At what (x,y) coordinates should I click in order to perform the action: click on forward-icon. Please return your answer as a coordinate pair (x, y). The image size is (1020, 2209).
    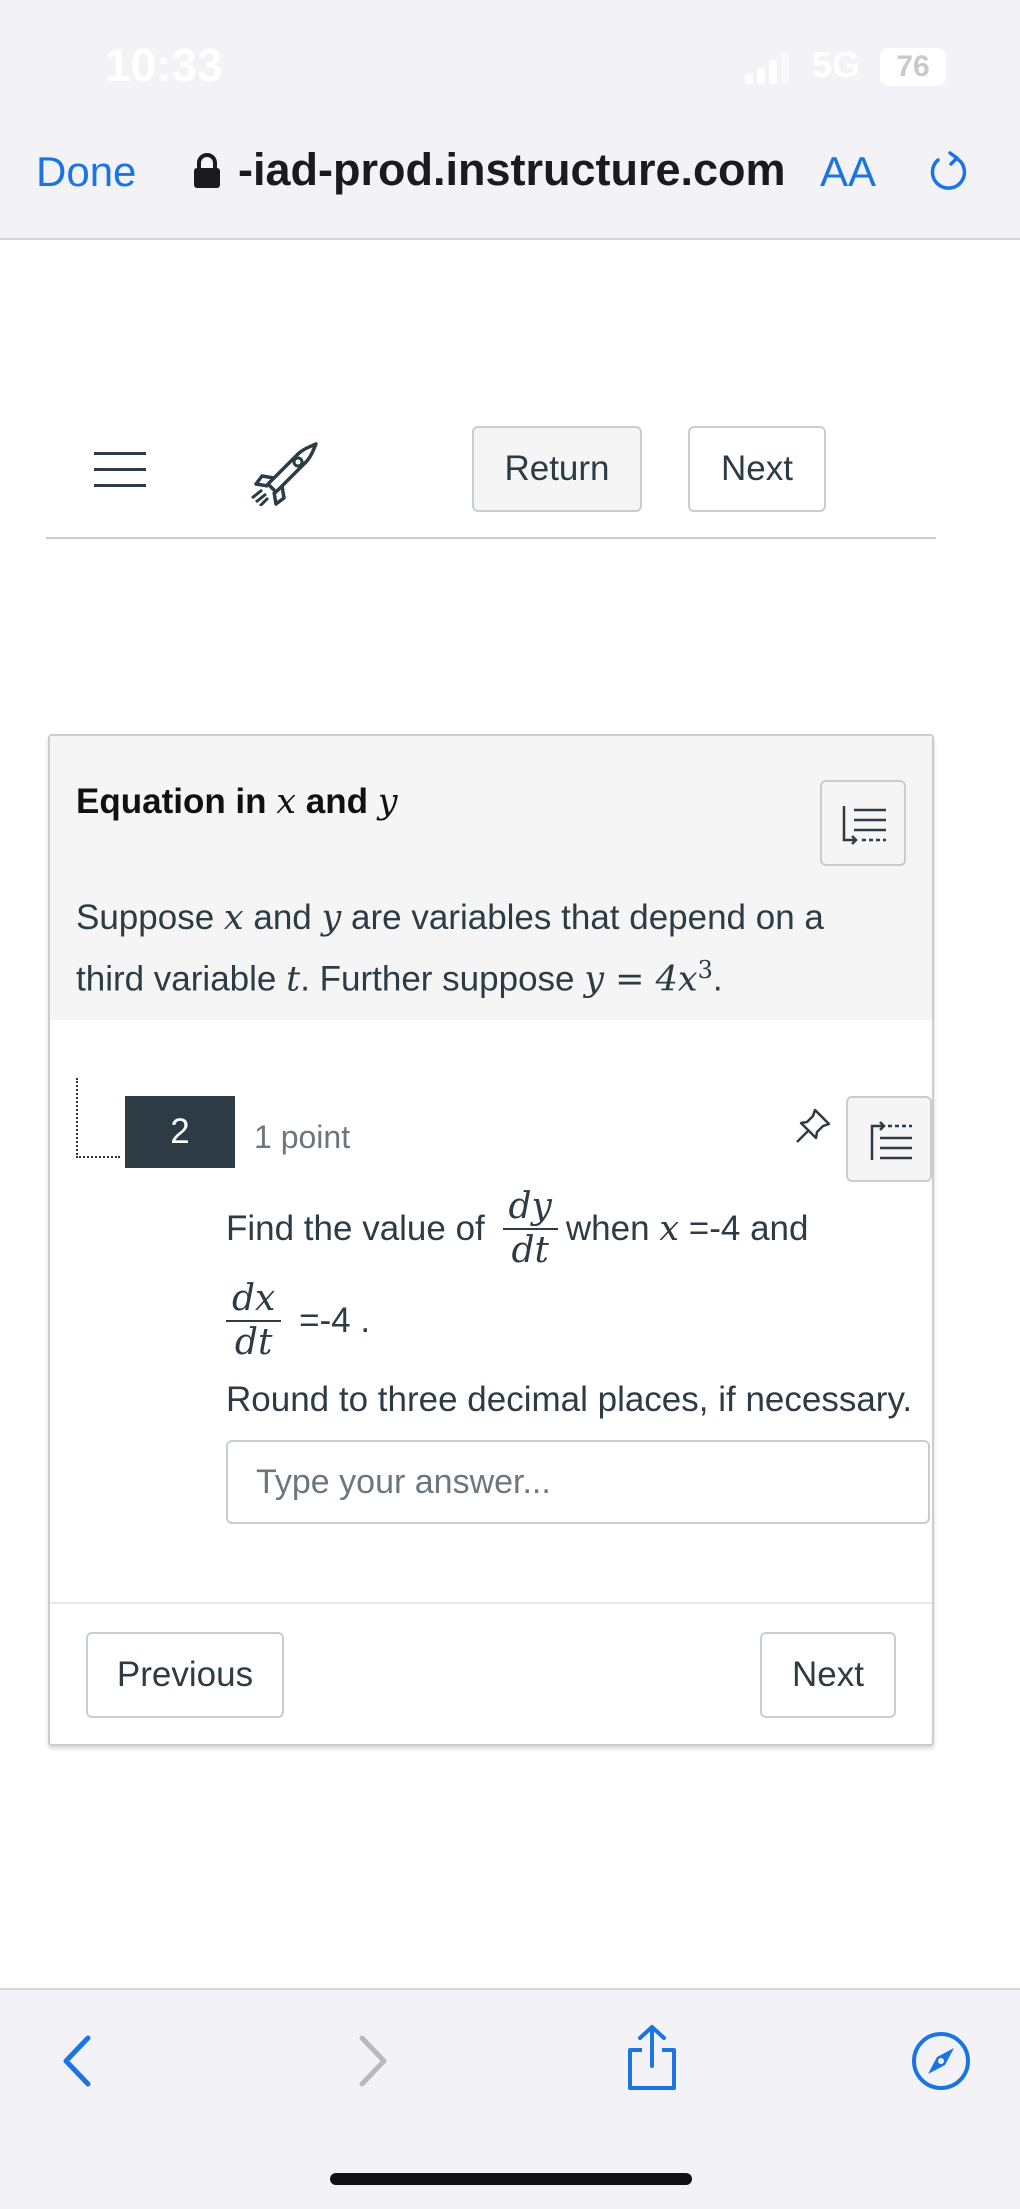
    Looking at the image, I should click on (372, 2061).